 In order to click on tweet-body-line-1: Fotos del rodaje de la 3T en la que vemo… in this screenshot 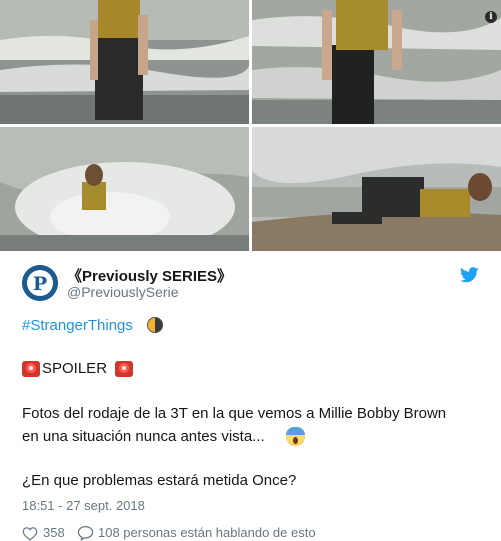, I will do `click(234, 413)`.